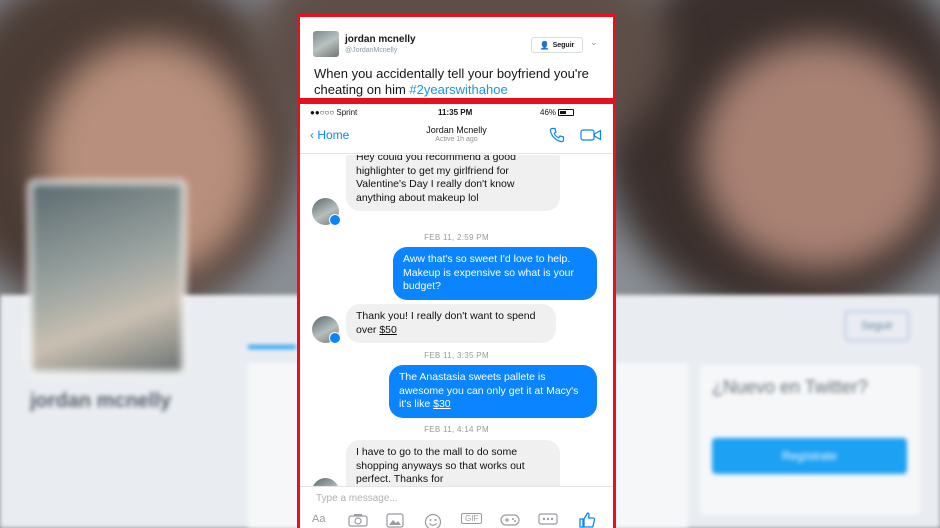  Describe the element at coordinates (456, 355) in the screenshot. I see `timestamp: FEB 11, 3:35 PM` at that location.